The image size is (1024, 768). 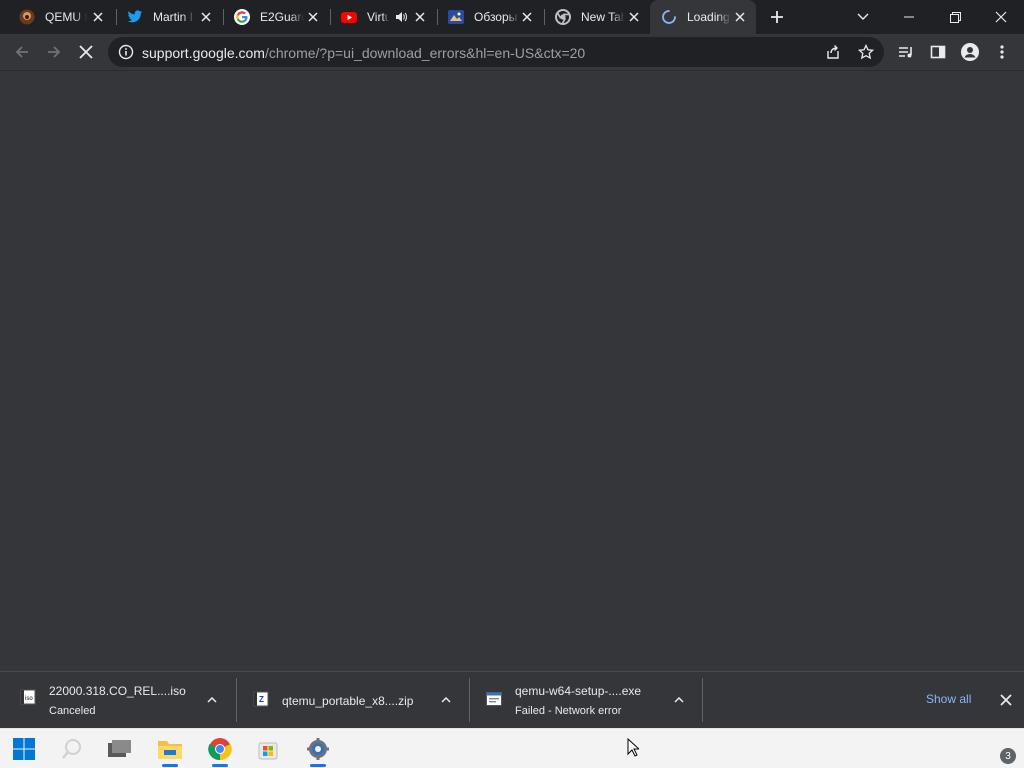 What do you see at coordinates (669, 17) in the screenshot?
I see `loading-spinner-icon` at bounding box center [669, 17].